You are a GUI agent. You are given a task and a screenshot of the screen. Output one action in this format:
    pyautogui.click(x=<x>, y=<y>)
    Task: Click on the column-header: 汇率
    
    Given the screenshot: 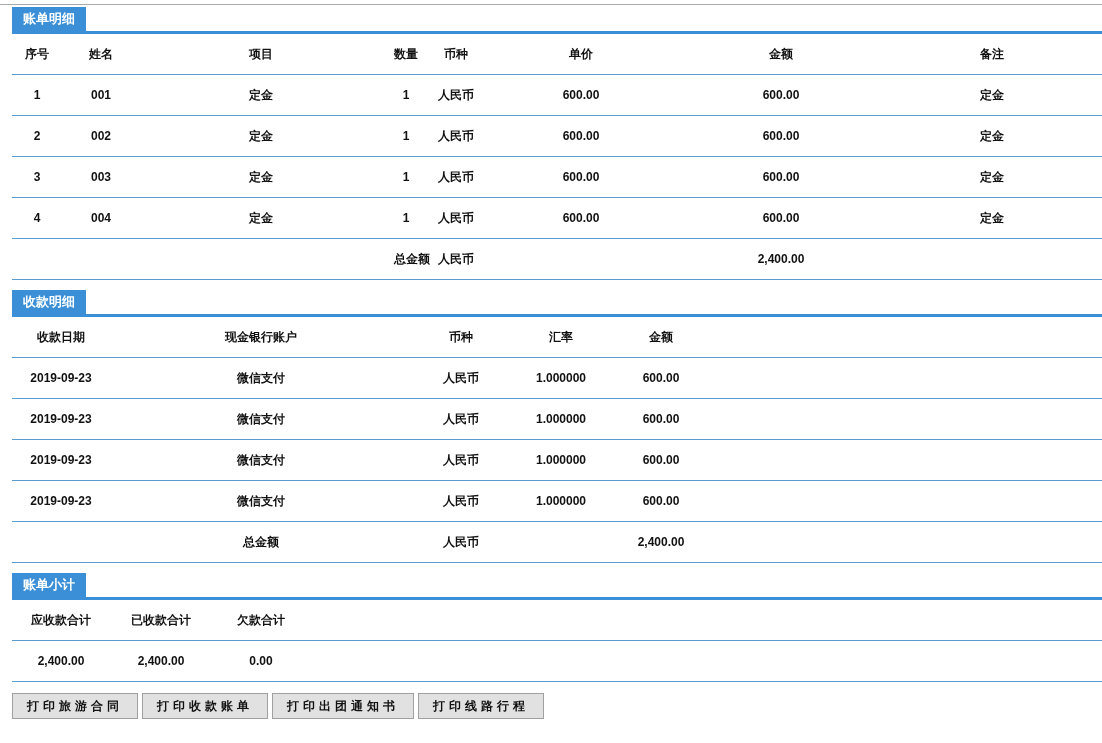 What is the action you would take?
    pyautogui.click(x=561, y=337)
    